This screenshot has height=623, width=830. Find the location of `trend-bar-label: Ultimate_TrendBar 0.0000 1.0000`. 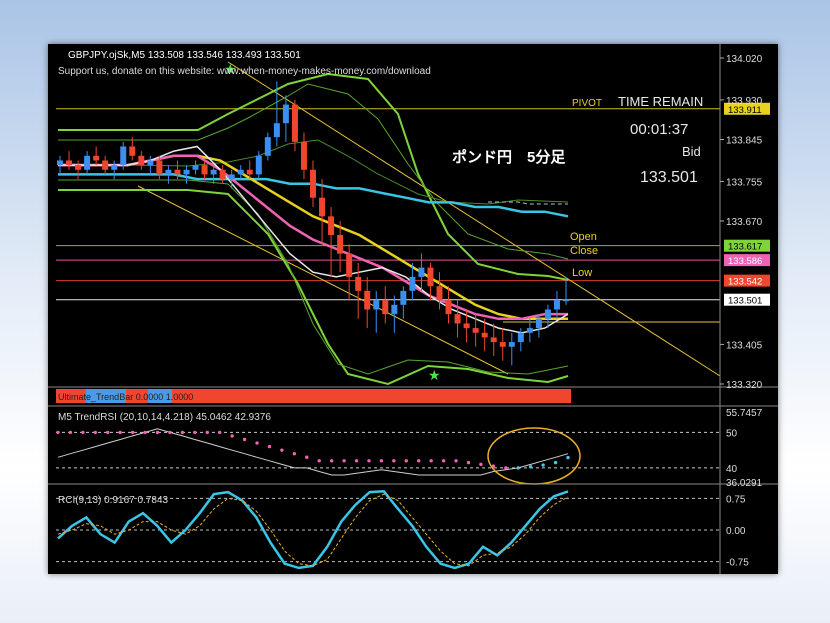

trend-bar-label: Ultimate_TrendBar 0.0000 1.0000 is located at coordinates (125, 397).